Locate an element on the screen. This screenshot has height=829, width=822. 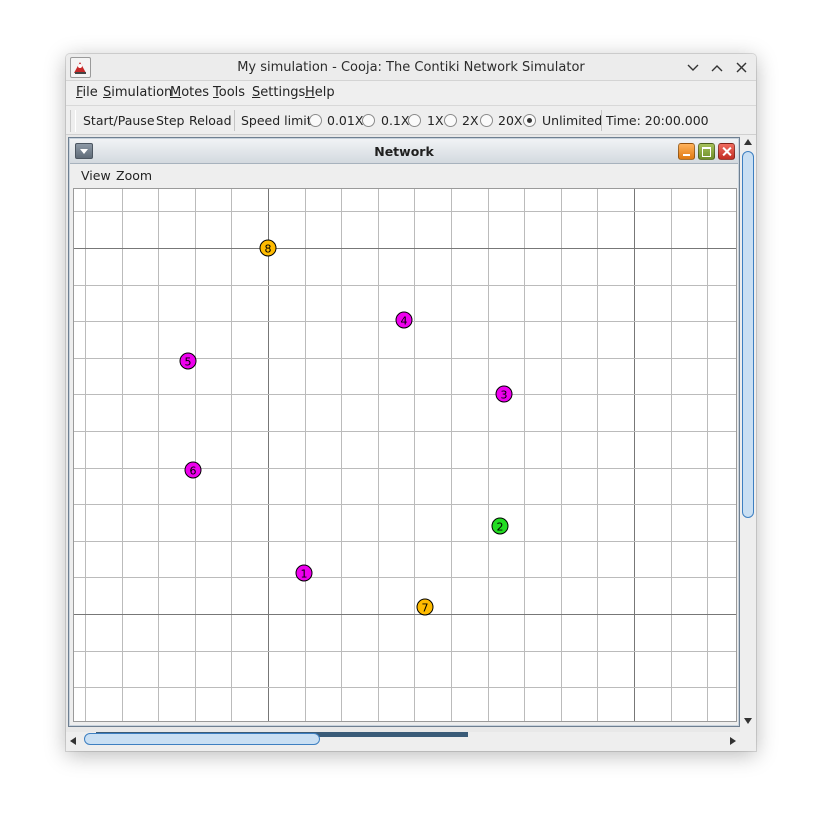
maximize-icon is located at coordinates (717, 67).